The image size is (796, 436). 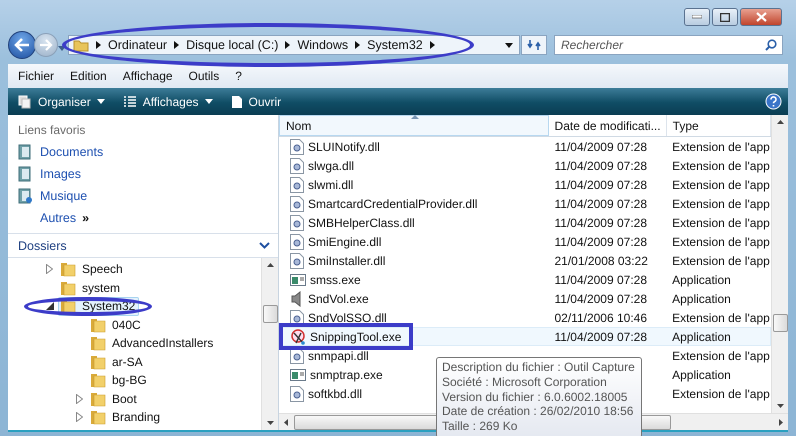 I want to click on file-name: smss.exe, so click(x=335, y=279).